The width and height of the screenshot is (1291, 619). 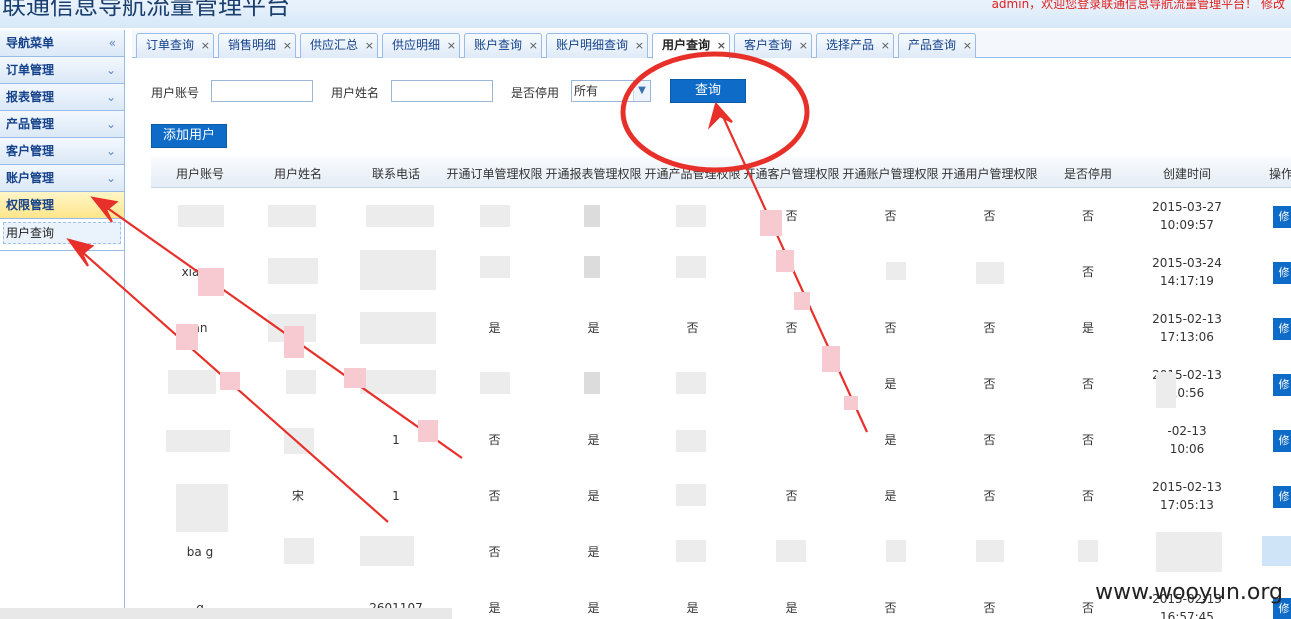 What do you see at coordinates (692, 173) in the screenshot?
I see `column-header: 开通产品管理权限` at bounding box center [692, 173].